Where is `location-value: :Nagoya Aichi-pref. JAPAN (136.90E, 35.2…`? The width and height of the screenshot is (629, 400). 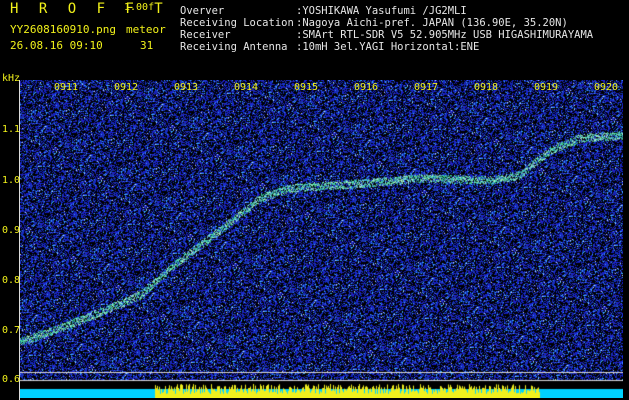
location-value: :Nagoya Aichi-pref. JAPAN (136.90E, 35.2… is located at coordinates (432, 23).